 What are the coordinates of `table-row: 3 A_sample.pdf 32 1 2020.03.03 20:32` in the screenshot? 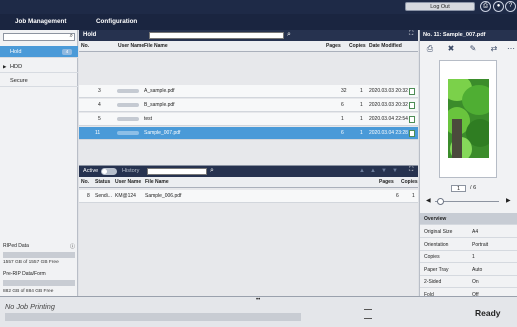 It's located at (248, 91).